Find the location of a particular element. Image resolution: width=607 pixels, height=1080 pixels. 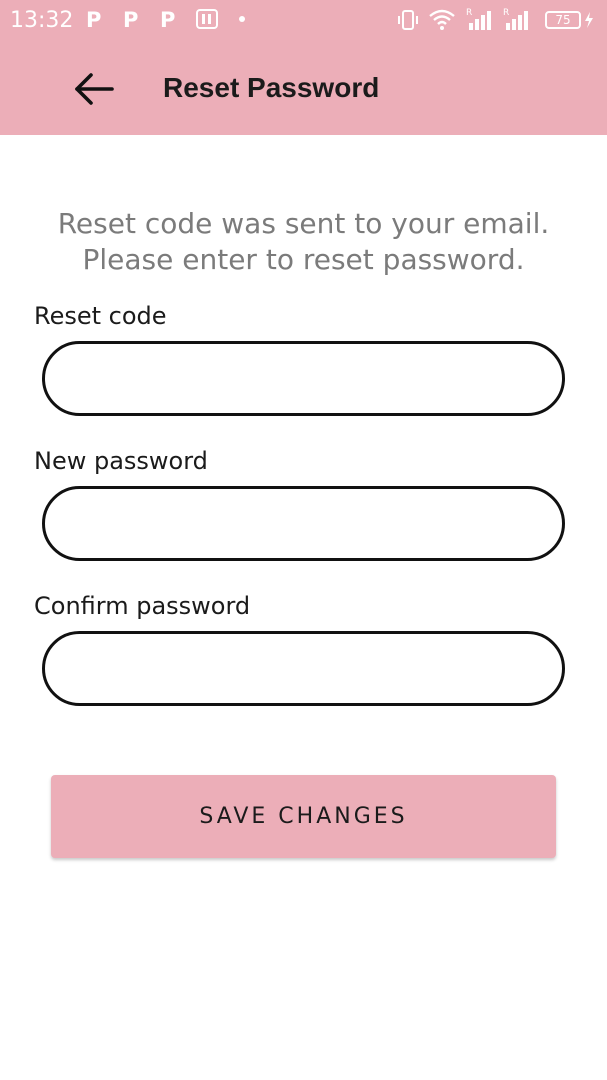

charging-bolt-icon is located at coordinates (589, 20).